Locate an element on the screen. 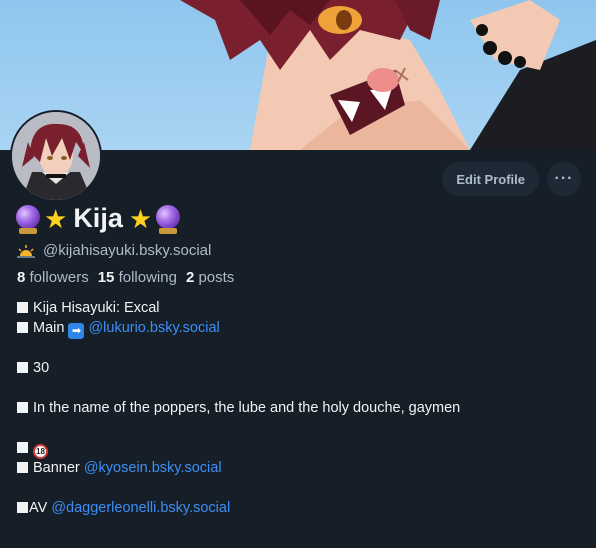 The image size is (596, 548). profile-actions: Edit Profile ··· is located at coordinates (511, 179).